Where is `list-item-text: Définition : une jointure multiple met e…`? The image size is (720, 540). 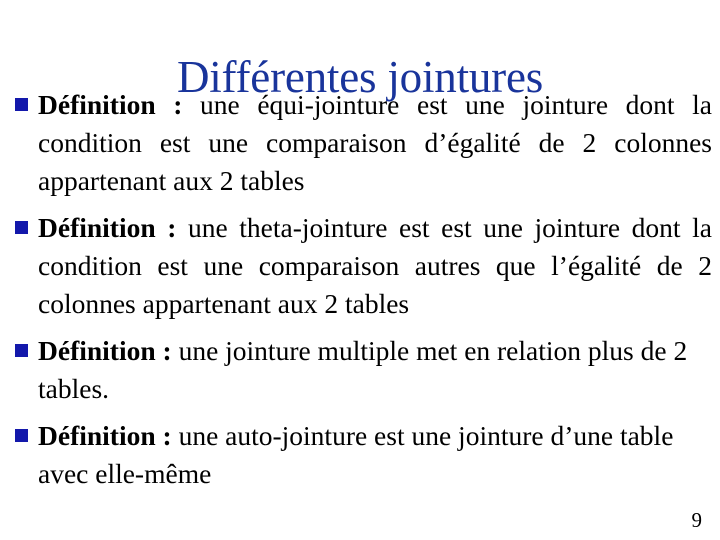
list-item-text: Définition : une jointure multiple met e… is located at coordinates (375, 370).